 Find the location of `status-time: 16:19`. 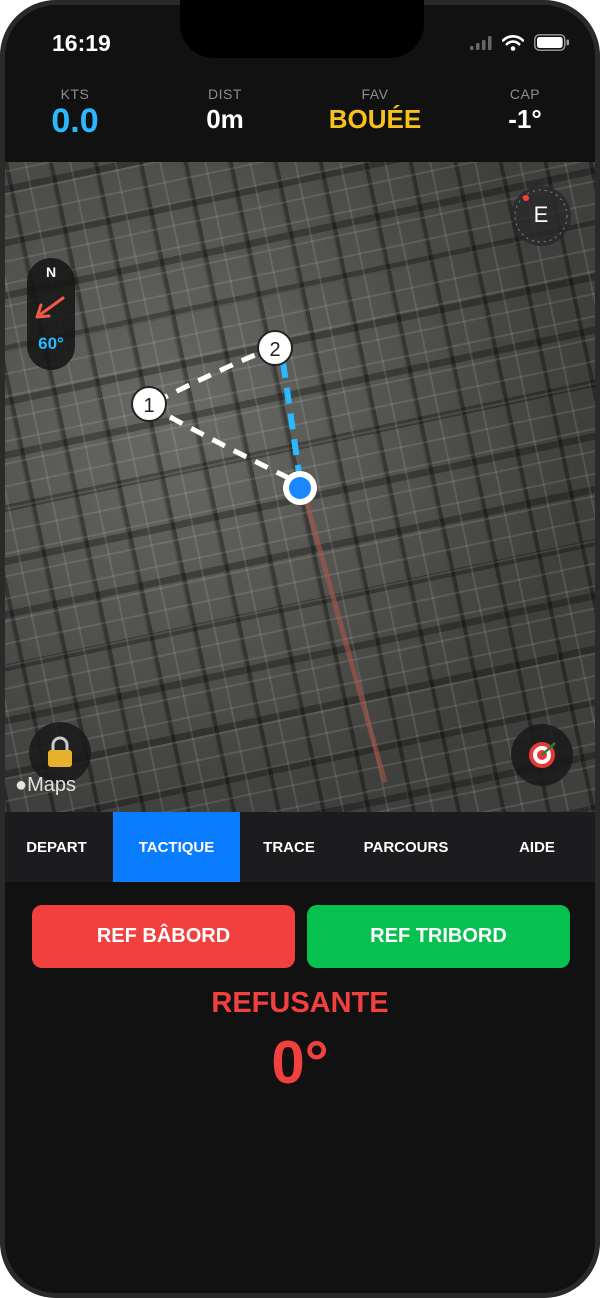

status-time: 16:19 is located at coordinates (81, 43).